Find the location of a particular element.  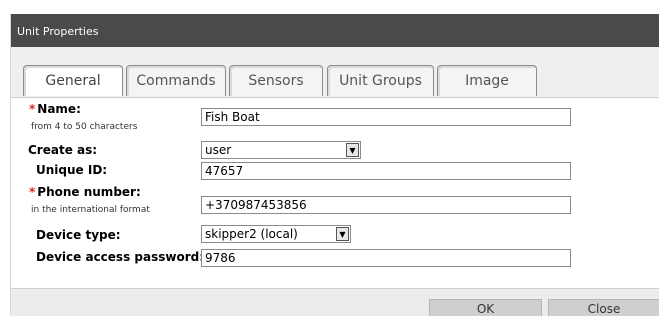

device-type-label: Device type: is located at coordinates (78, 235).